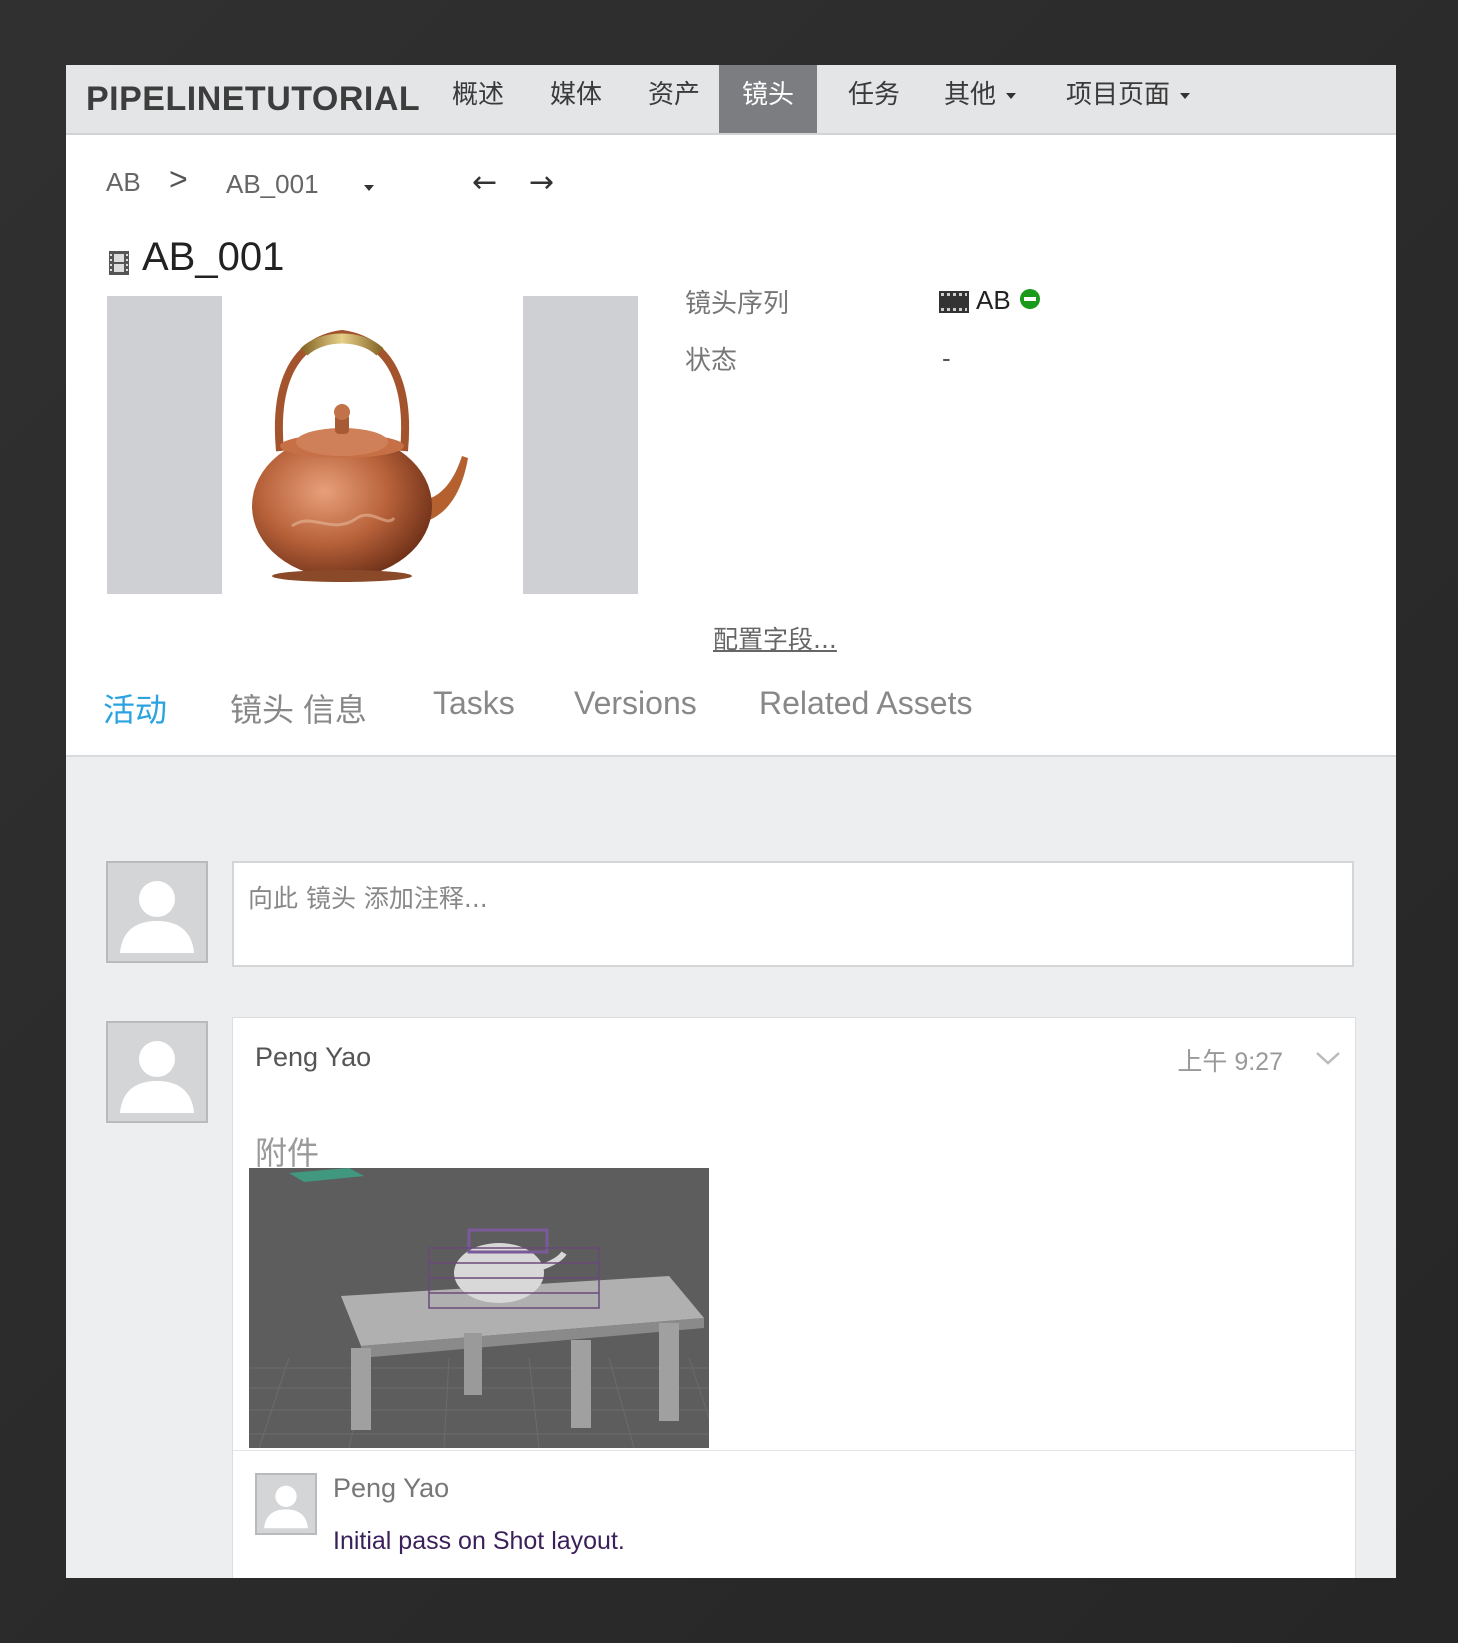 The width and height of the screenshot is (1458, 1643). Describe the element at coordinates (484, 182) in the screenshot. I see `prev-shot-arrow-icon: ←` at that location.